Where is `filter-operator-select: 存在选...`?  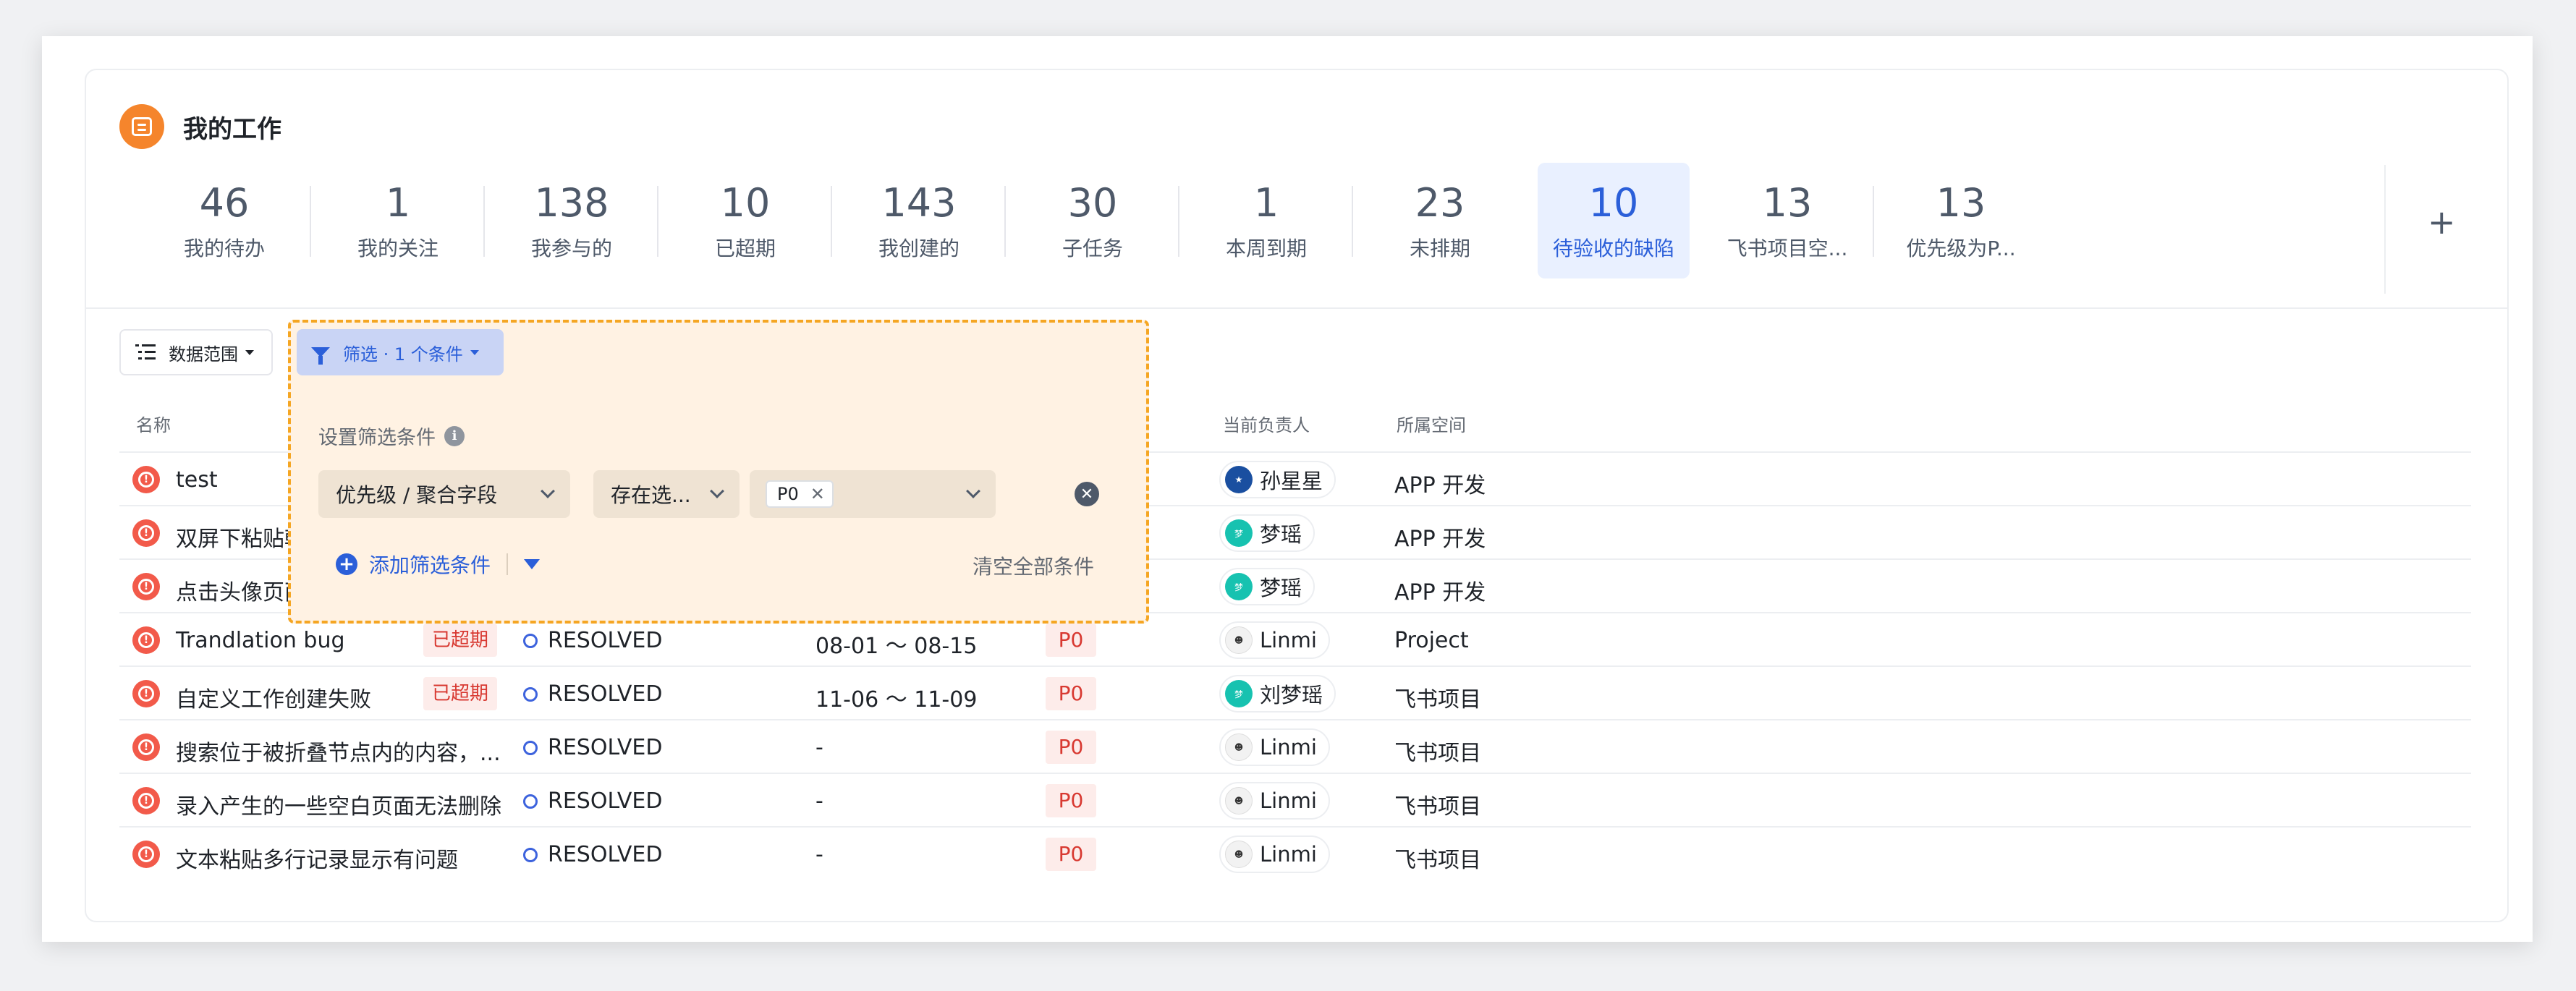 filter-operator-select: 存在选... is located at coordinates (666, 494).